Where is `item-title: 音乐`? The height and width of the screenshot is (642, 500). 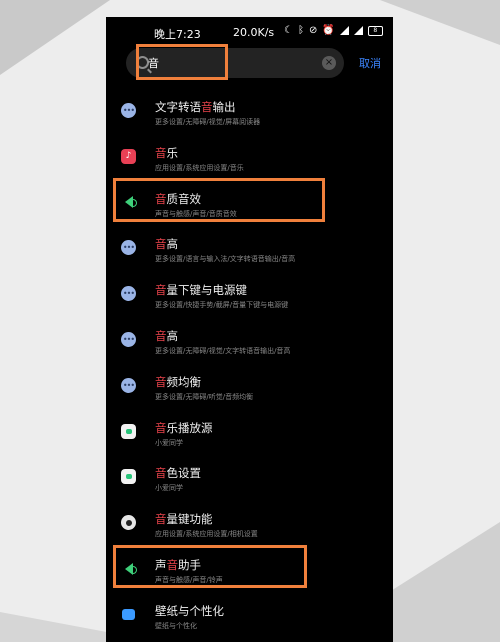 item-title: 音乐 is located at coordinates (166, 153).